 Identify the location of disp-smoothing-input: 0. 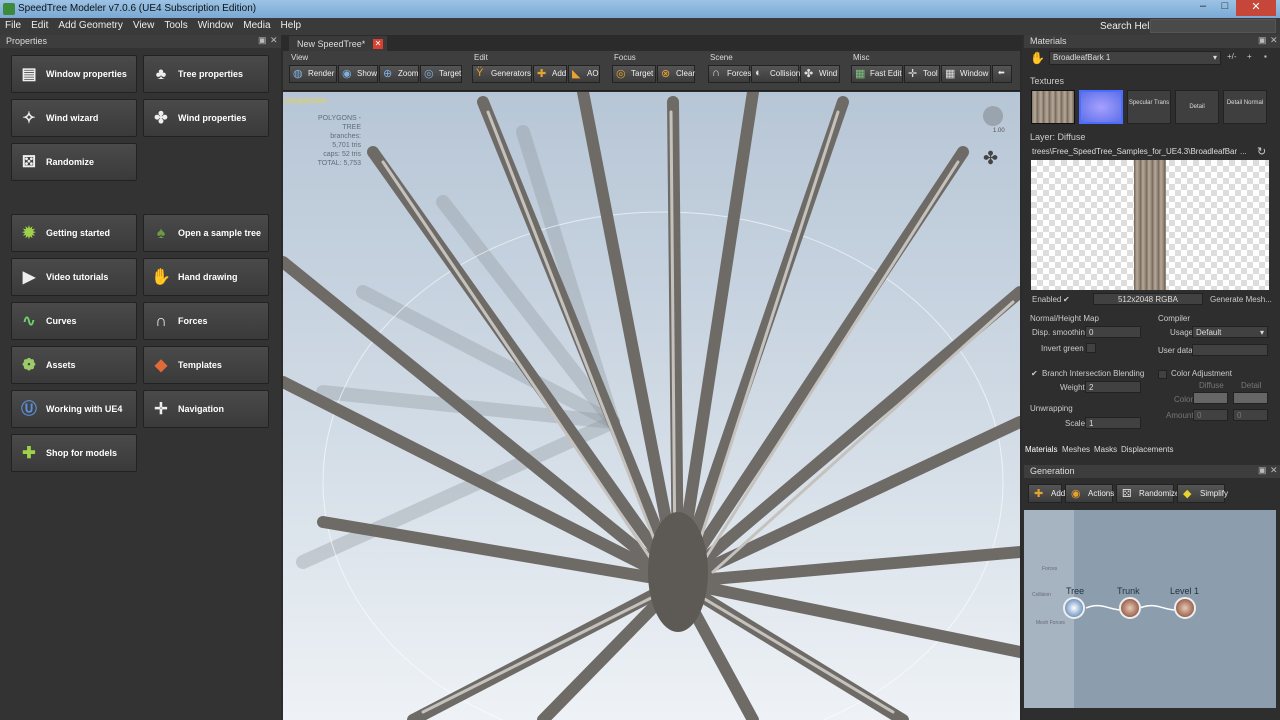
(1113, 332).